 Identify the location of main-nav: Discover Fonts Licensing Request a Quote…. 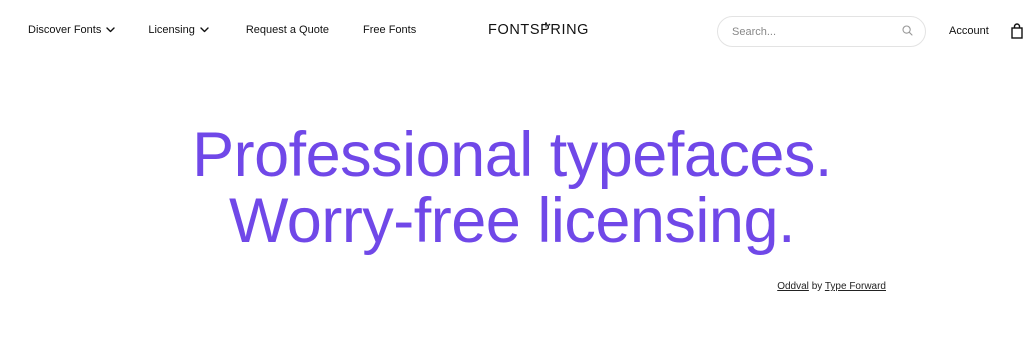
(222, 30).